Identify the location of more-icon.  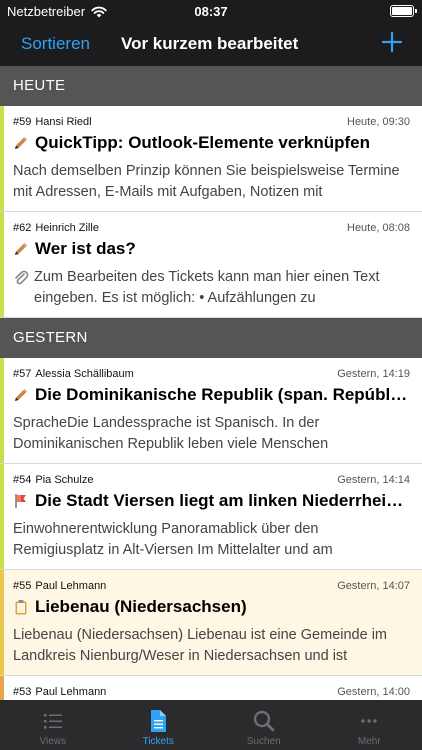
(369, 721).